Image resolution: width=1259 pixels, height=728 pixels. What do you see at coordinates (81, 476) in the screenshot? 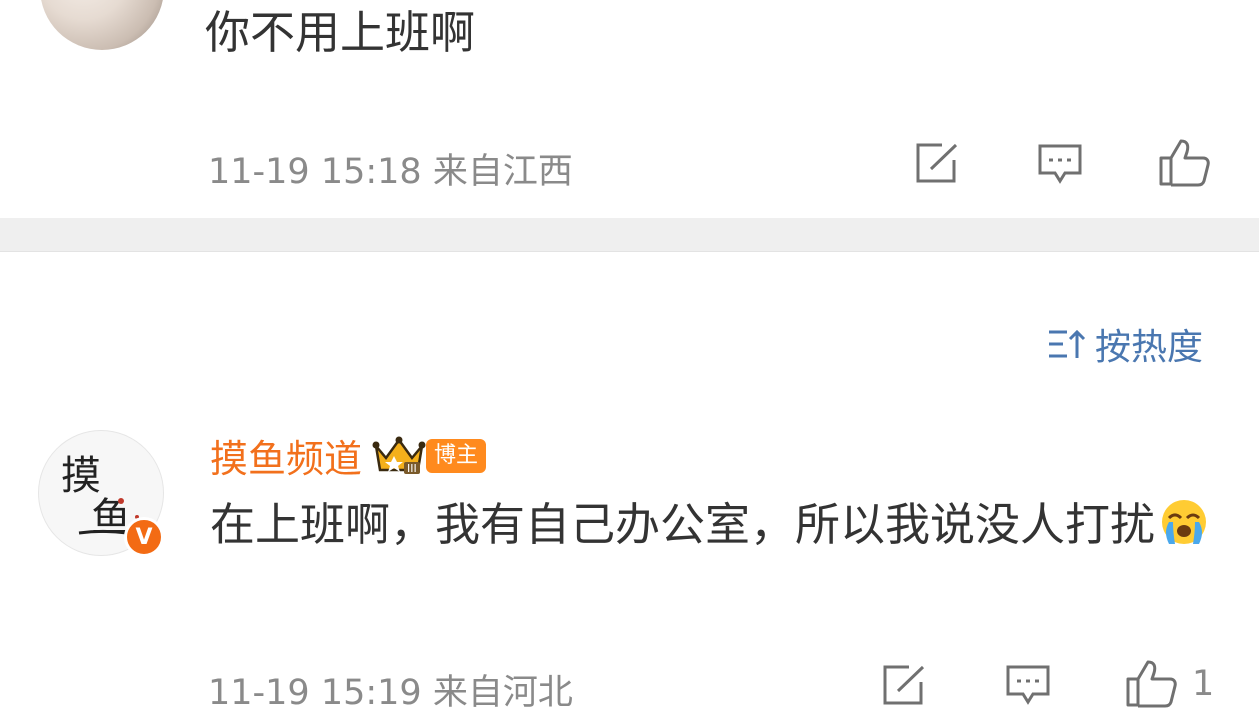
I see `svg-text: 摸` at bounding box center [81, 476].